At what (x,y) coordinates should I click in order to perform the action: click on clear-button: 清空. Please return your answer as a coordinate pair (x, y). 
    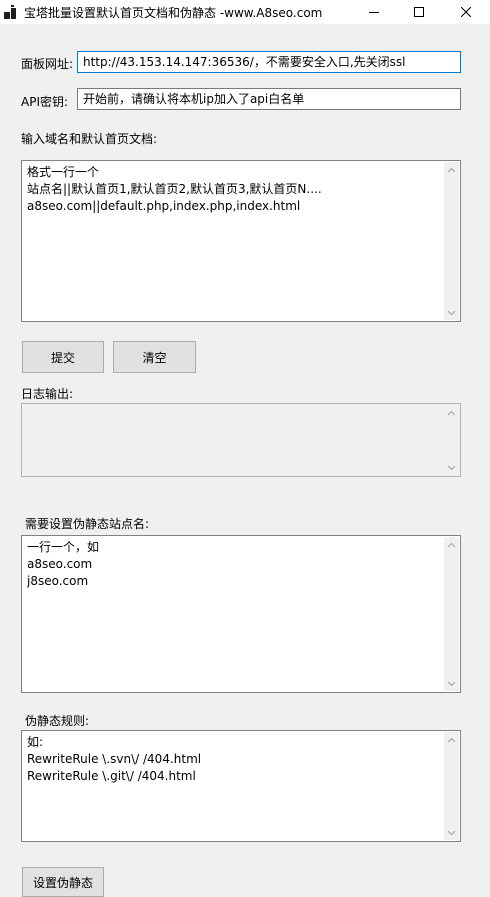
    Looking at the image, I should click on (154, 357).